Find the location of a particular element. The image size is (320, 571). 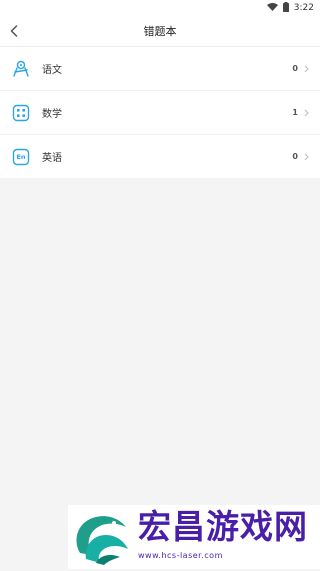

page-title: 错题本 is located at coordinates (160, 31).